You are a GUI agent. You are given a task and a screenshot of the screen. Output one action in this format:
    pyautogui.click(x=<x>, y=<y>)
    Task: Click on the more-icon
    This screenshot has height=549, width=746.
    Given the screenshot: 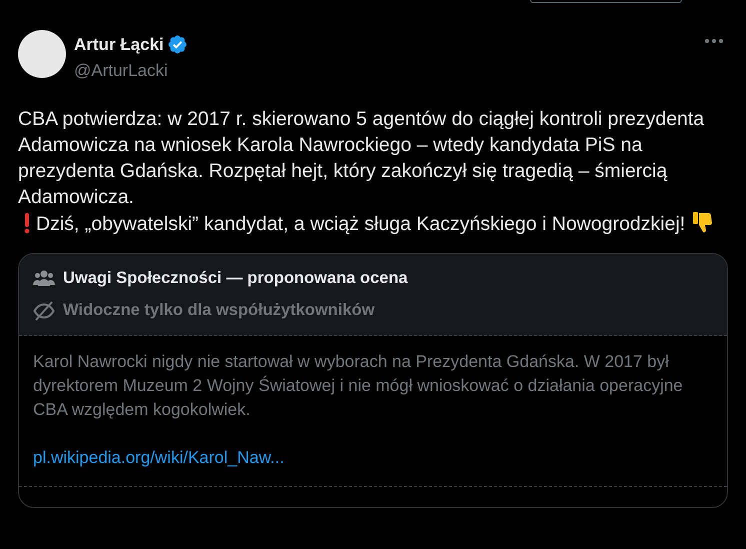 What is the action you would take?
    pyautogui.click(x=714, y=41)
    